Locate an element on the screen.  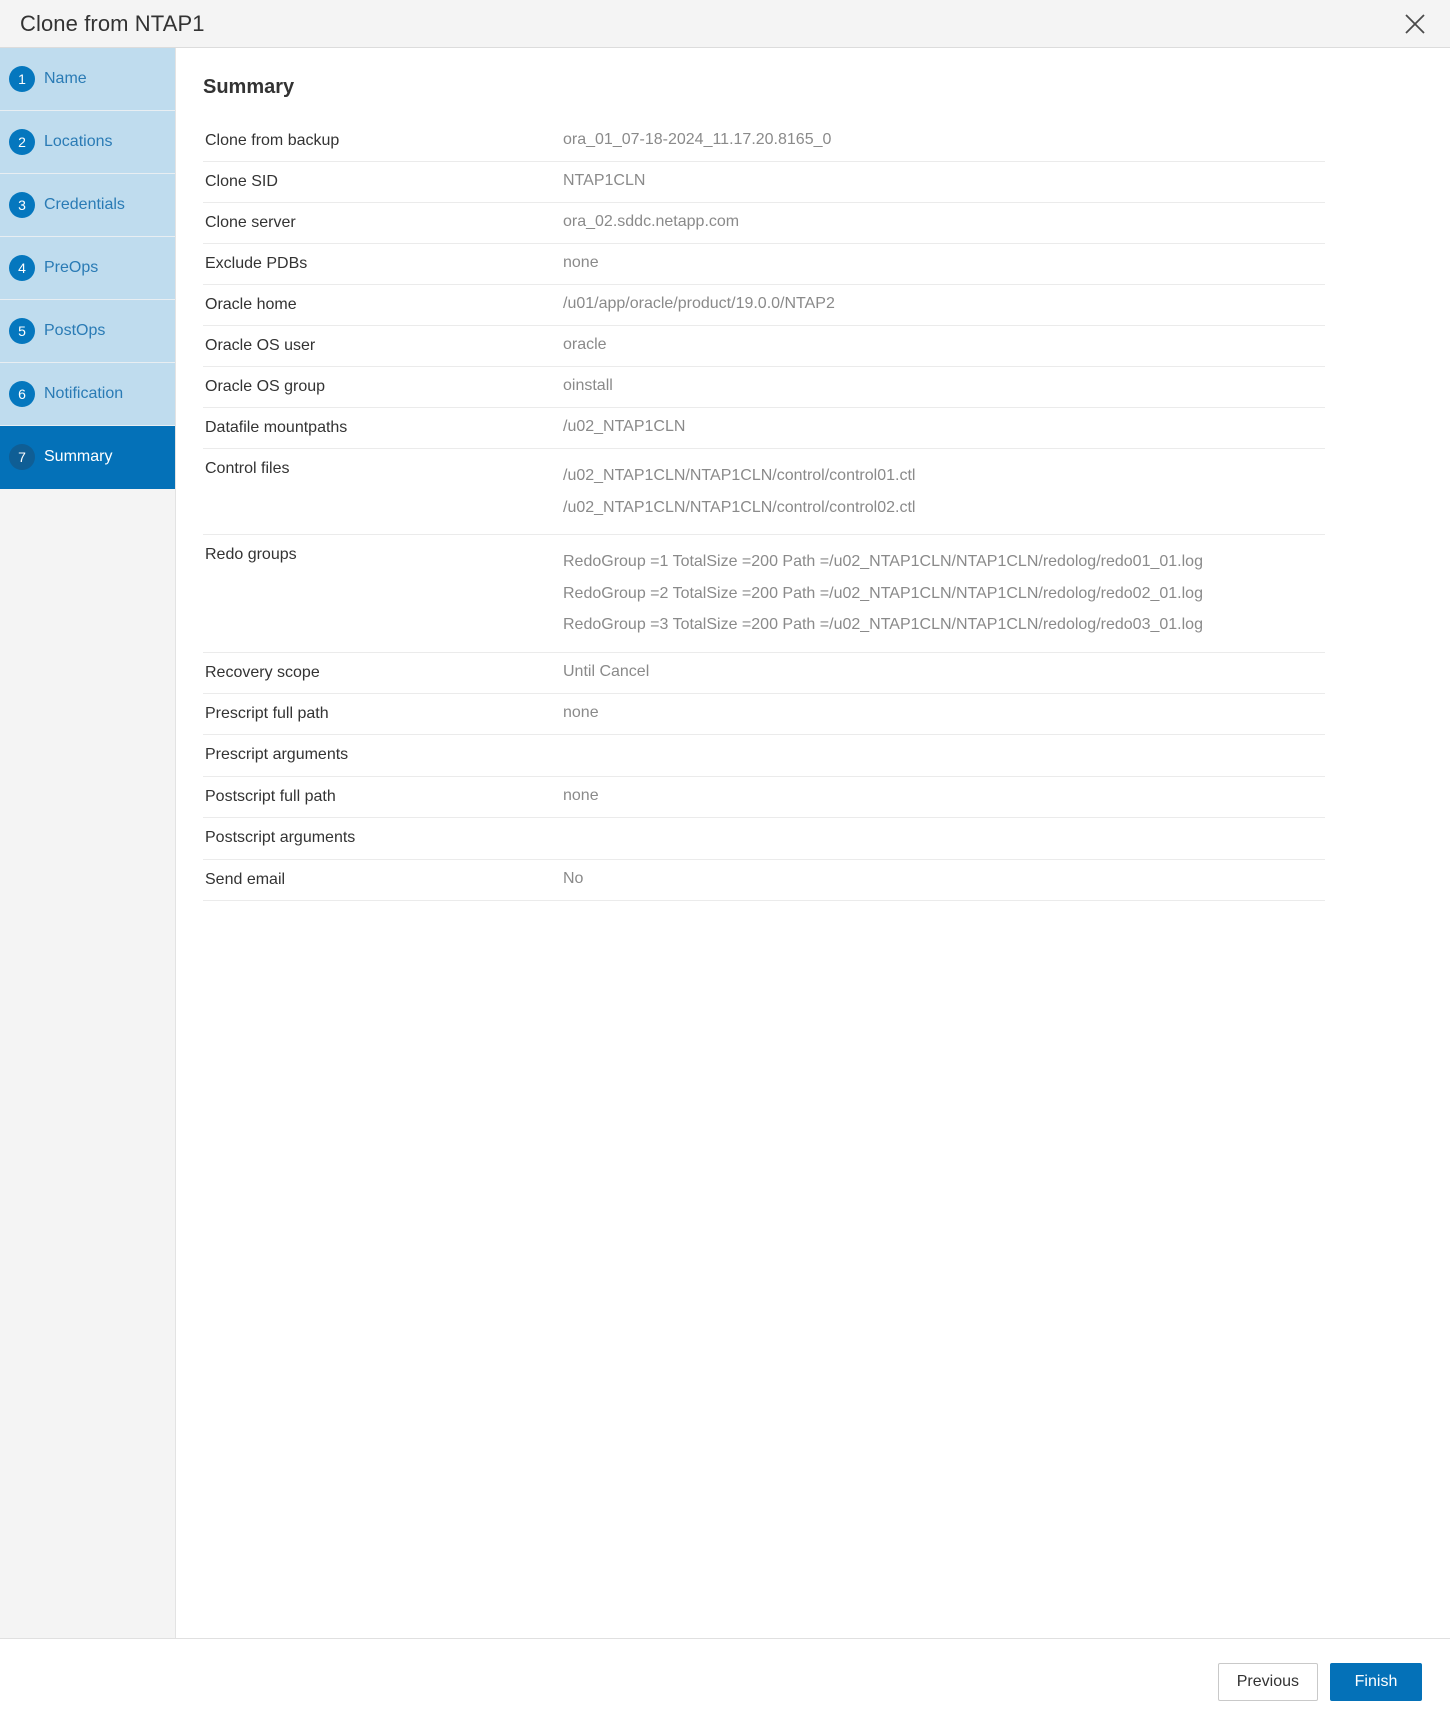
summary-row-label: Prescript arguments is located at coordinates (383, 755).